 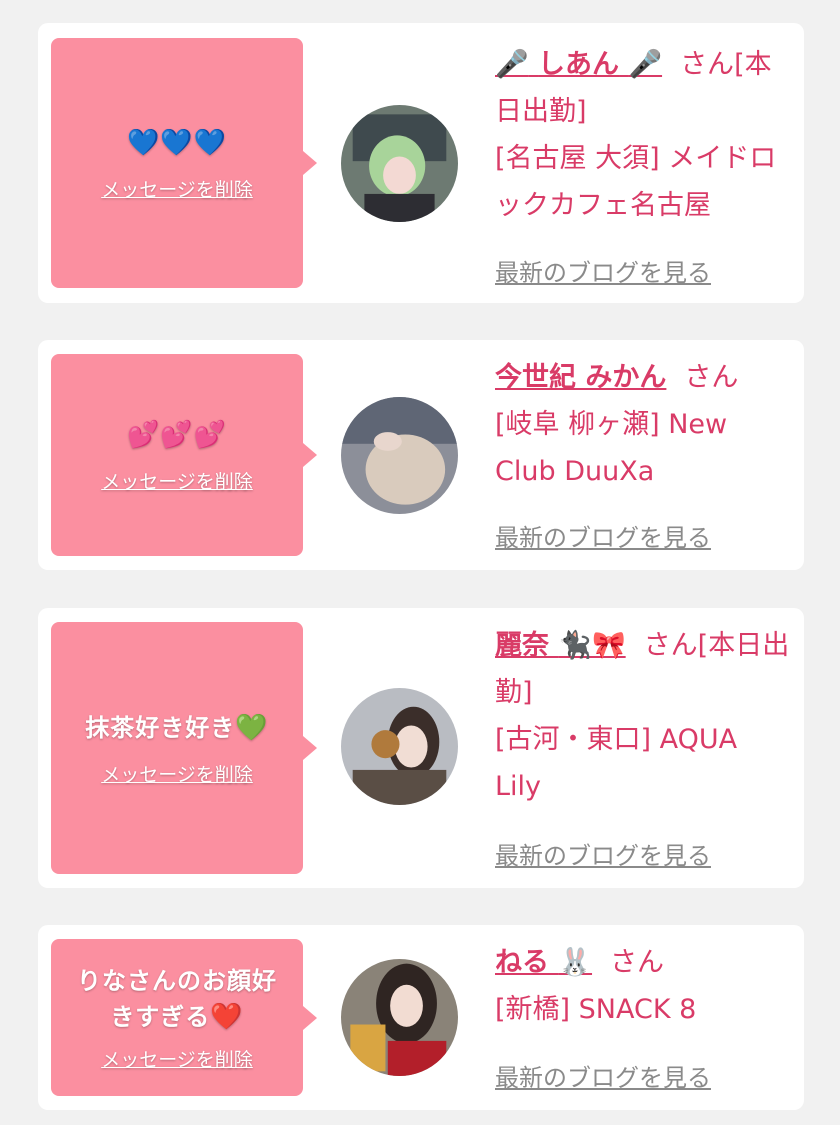 I want to click on message-text: 抹茶好き好き💚, so click(x=177, y=727).